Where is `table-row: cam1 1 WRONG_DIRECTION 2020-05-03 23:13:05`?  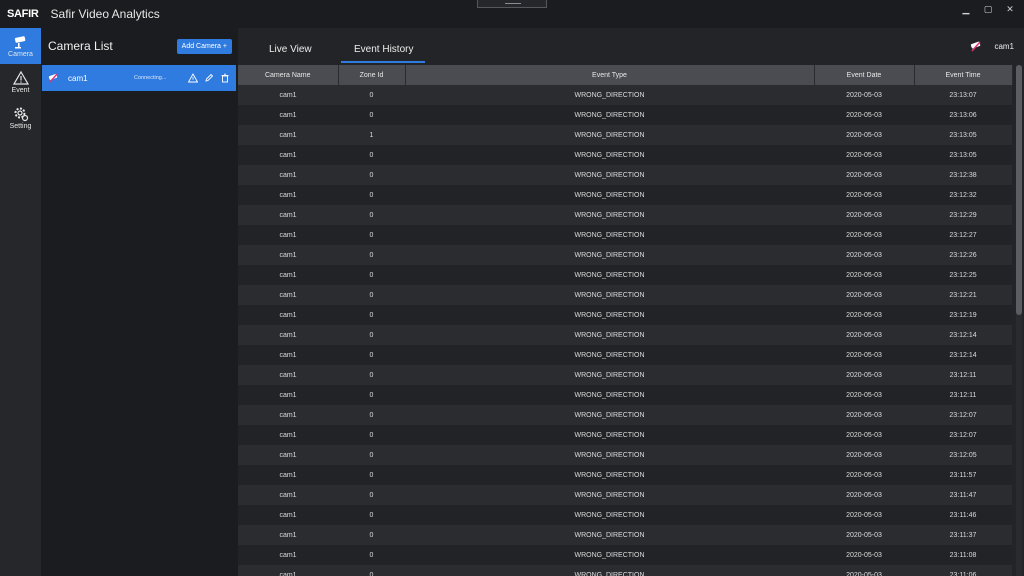
table-row: cam1 1 WRONG_DIRECTION 2020-05-03 23:13:05 is located at coordinates (625, 135).